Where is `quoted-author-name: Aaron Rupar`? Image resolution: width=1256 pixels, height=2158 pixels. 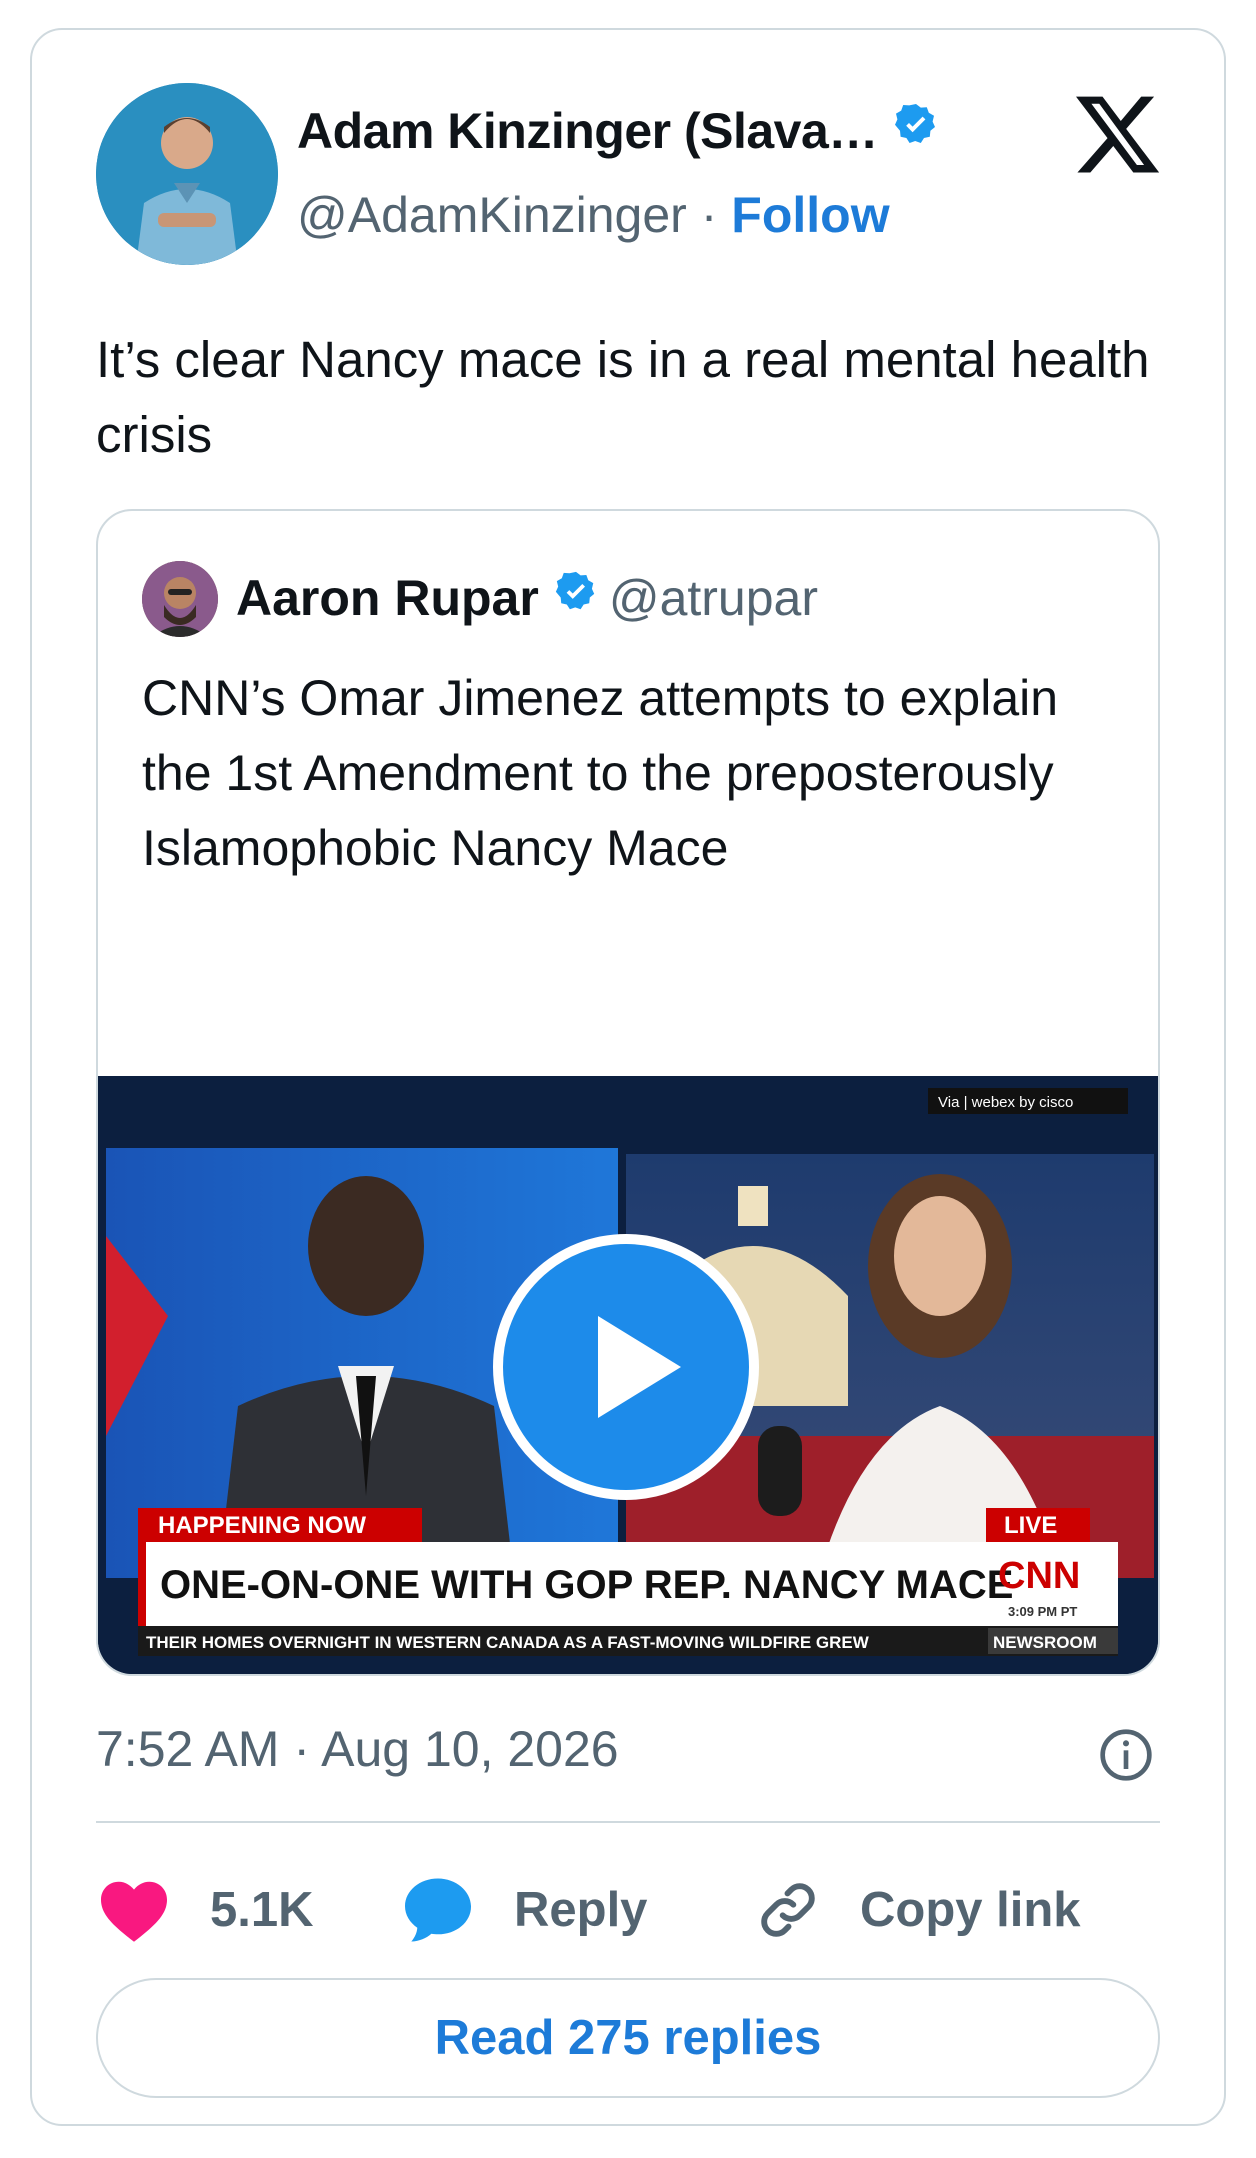 quoted-author-name: Aaron Rupar is located at coordinates (387, 598).